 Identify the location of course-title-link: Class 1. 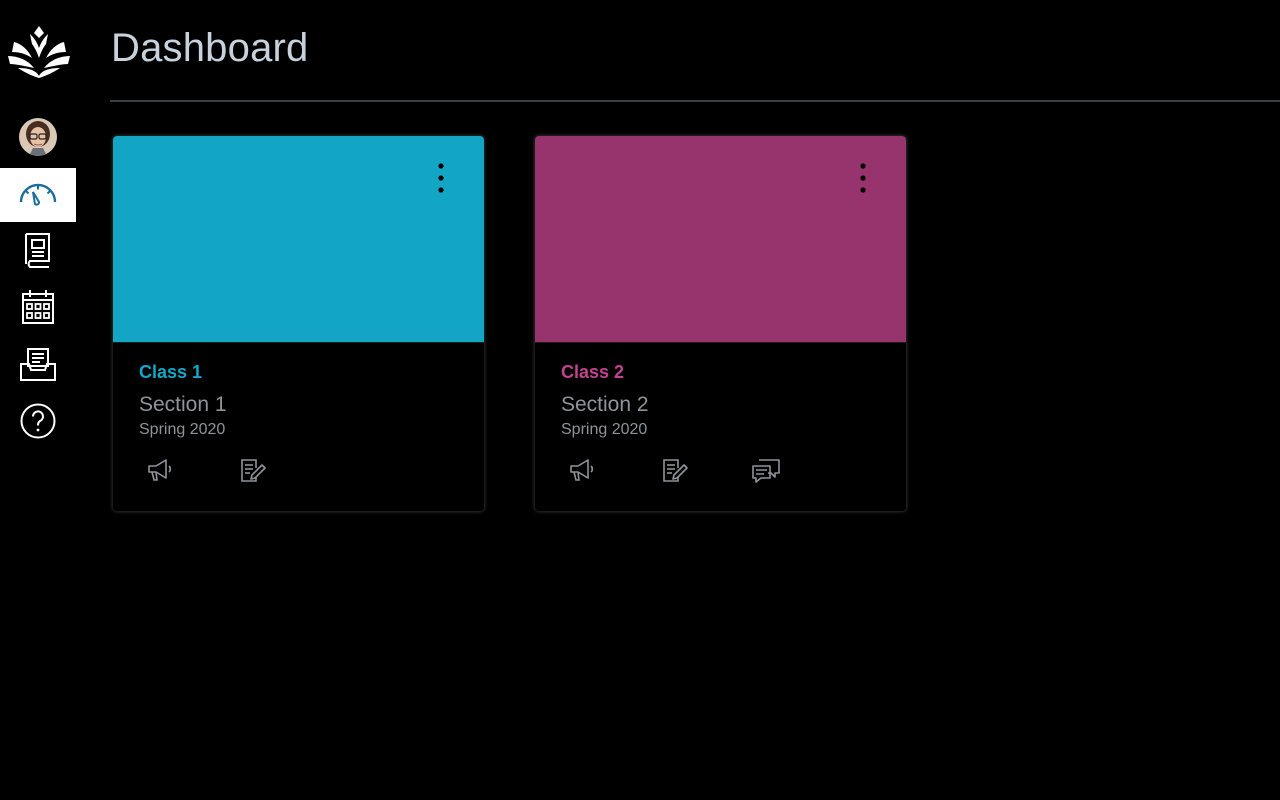
(170, 372).